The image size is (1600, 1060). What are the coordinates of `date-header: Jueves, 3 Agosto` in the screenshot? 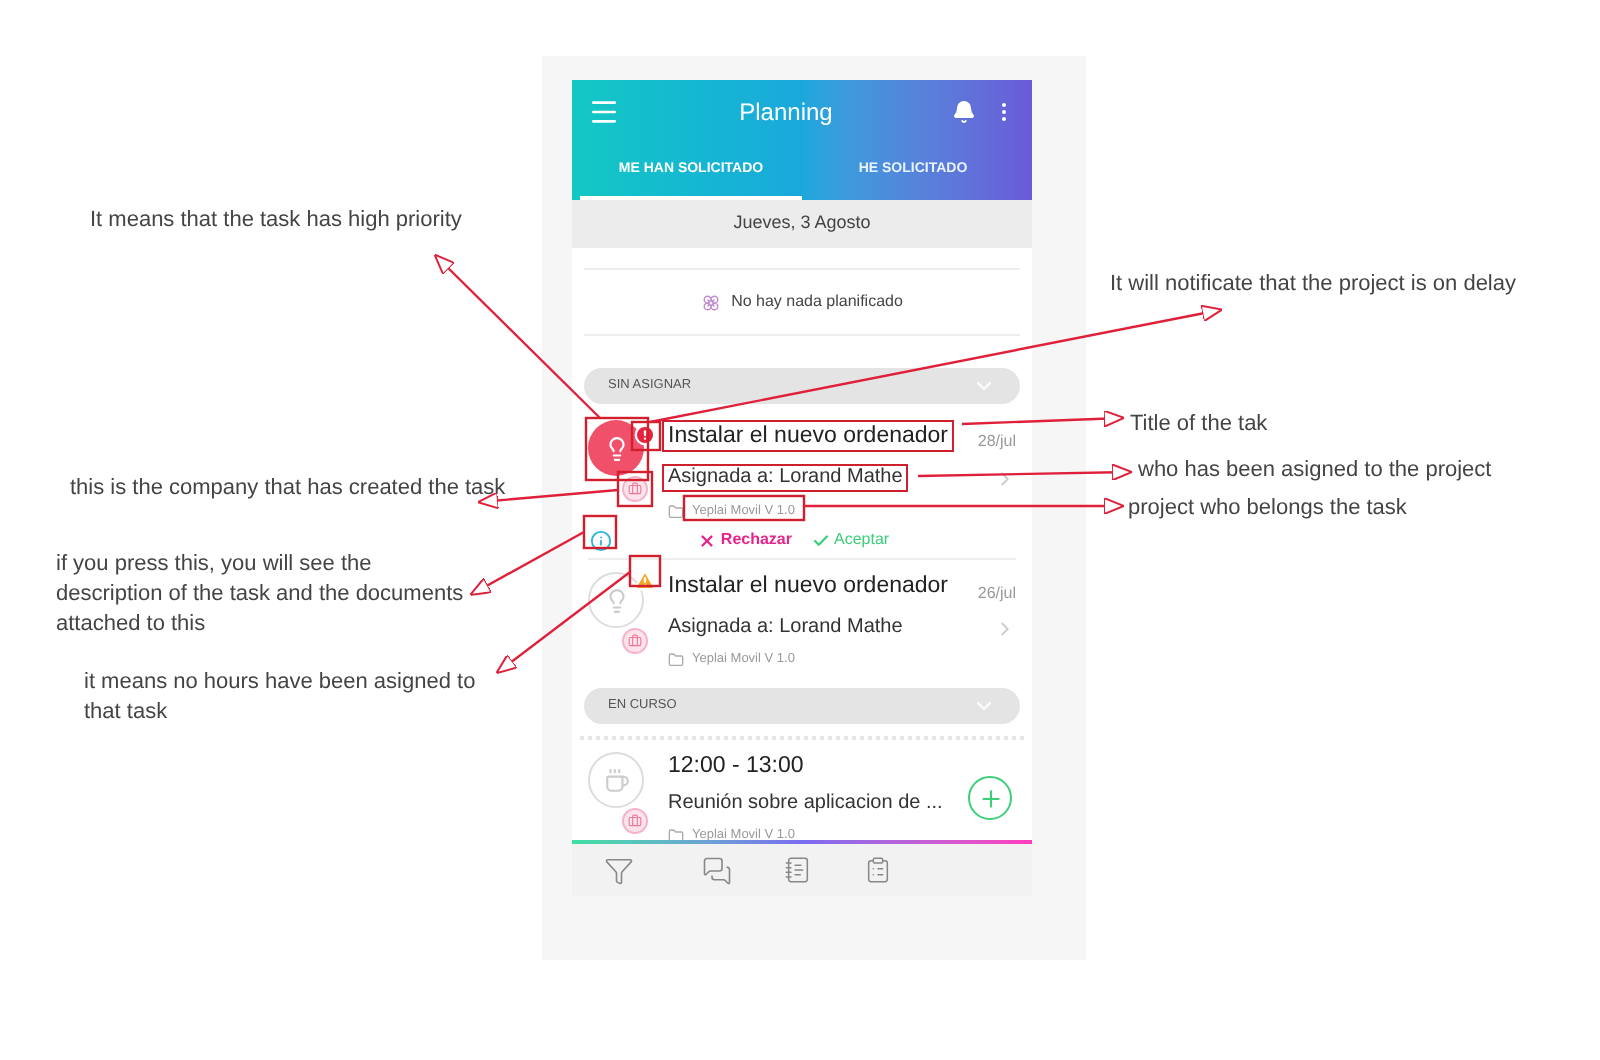 It's located at (802, 224).